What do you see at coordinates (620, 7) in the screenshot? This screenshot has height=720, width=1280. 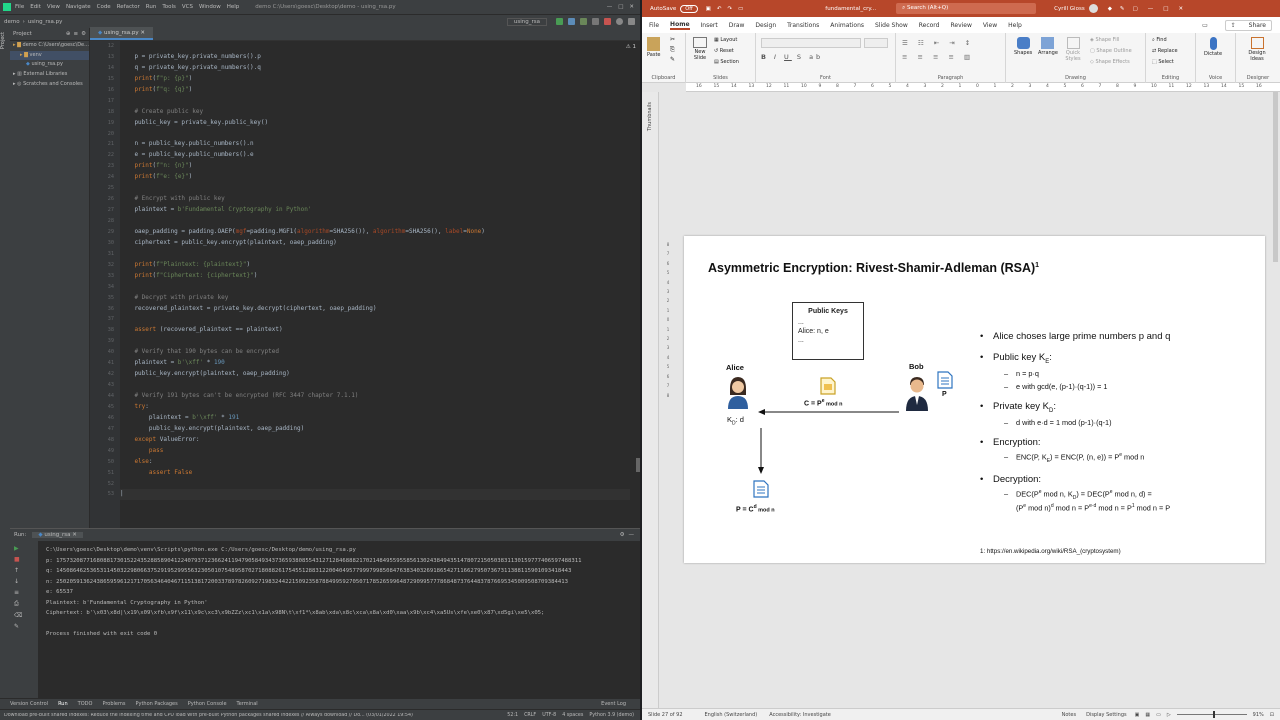 I see `maximize-button: □` at bounding box center [620, 7].